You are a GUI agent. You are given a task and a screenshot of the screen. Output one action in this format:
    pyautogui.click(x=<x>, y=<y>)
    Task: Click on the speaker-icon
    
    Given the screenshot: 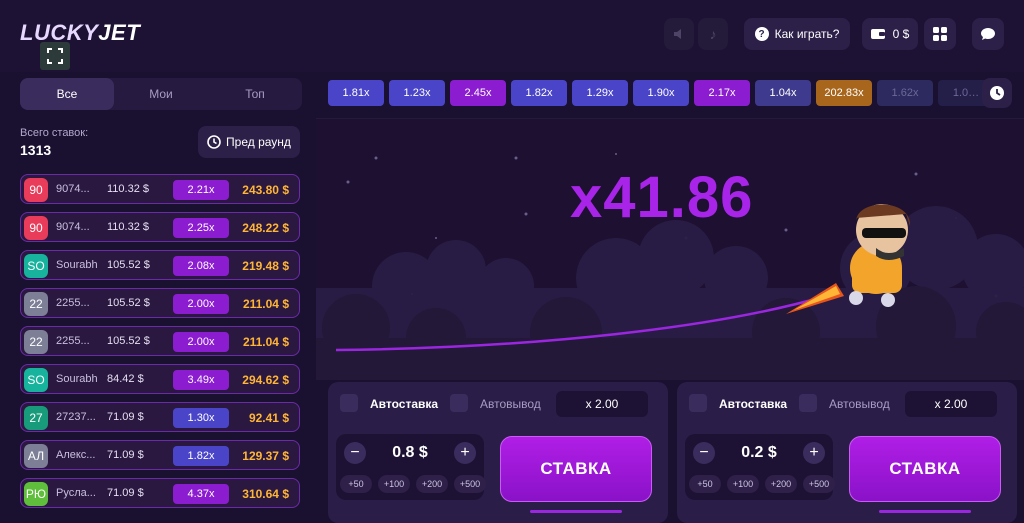 What is the action you would take?
    pyautogui.click(x=677, y=34)
    